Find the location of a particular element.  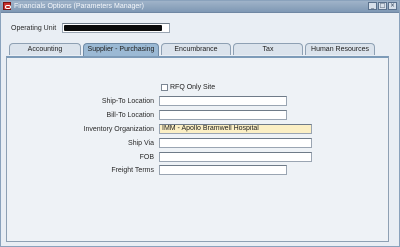

bill-to-location-label: Bill-To Location is located at coordinates (130, 115).